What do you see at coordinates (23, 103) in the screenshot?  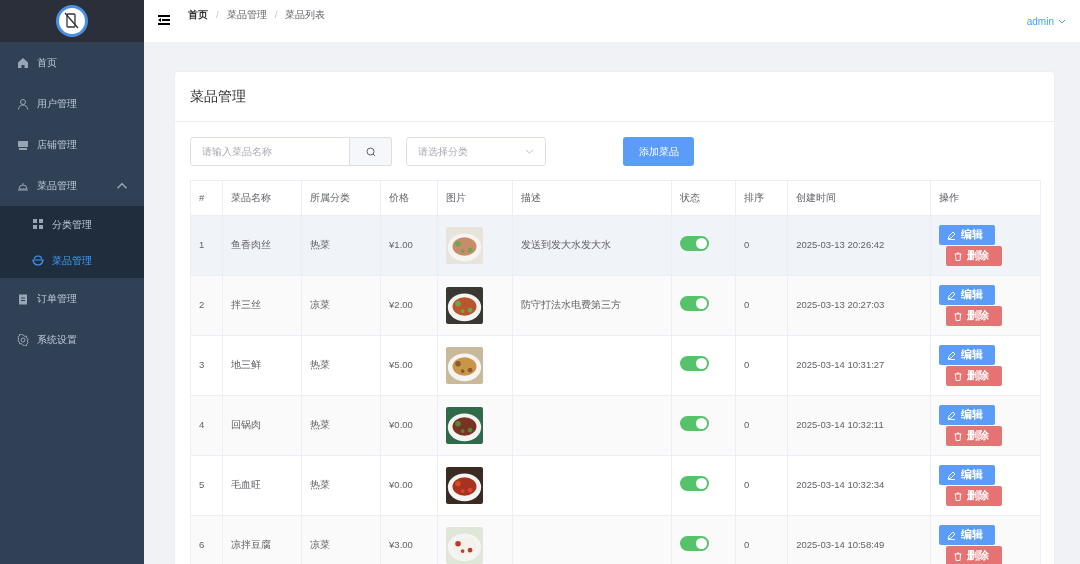 I see `user-icon` at bounding box center [23, 103].